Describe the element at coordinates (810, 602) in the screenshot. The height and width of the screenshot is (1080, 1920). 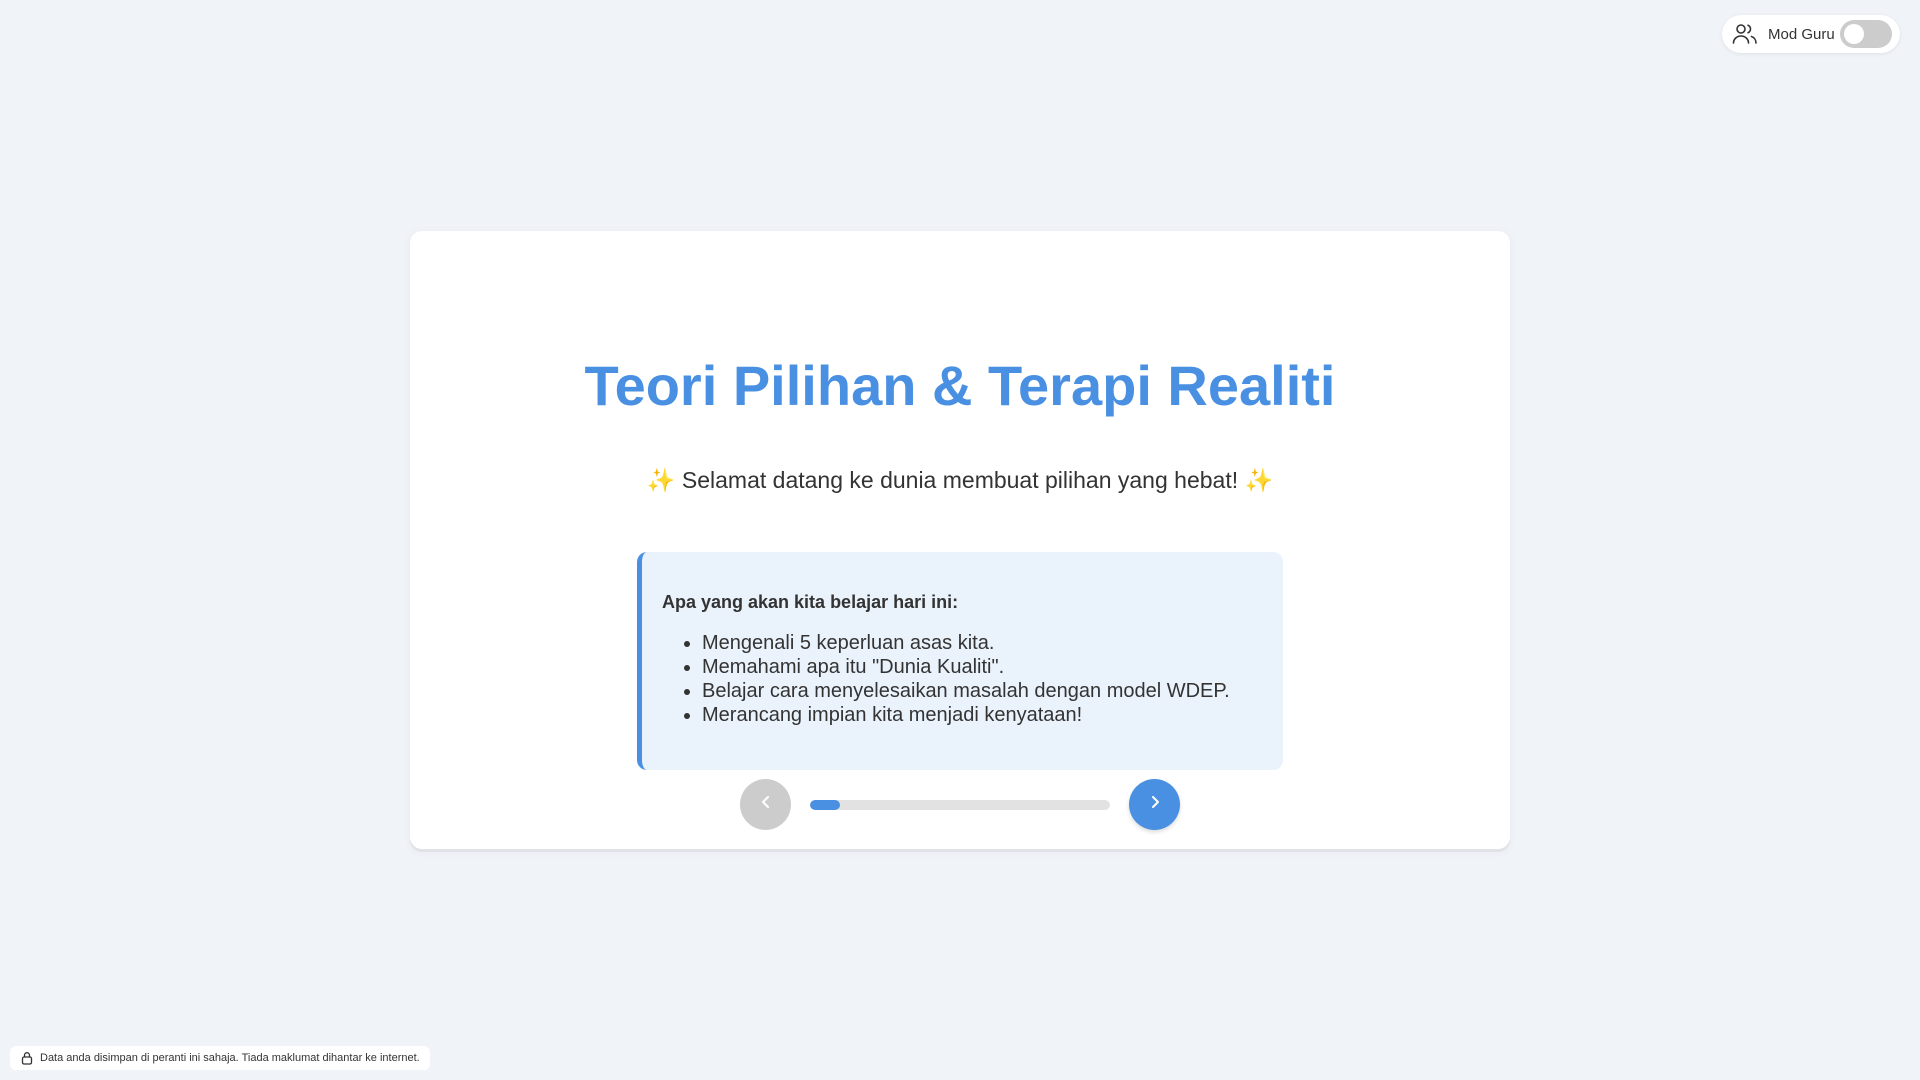
I see `objectives-heading: Apa yang akan kita belajar hari ini:` at that location.